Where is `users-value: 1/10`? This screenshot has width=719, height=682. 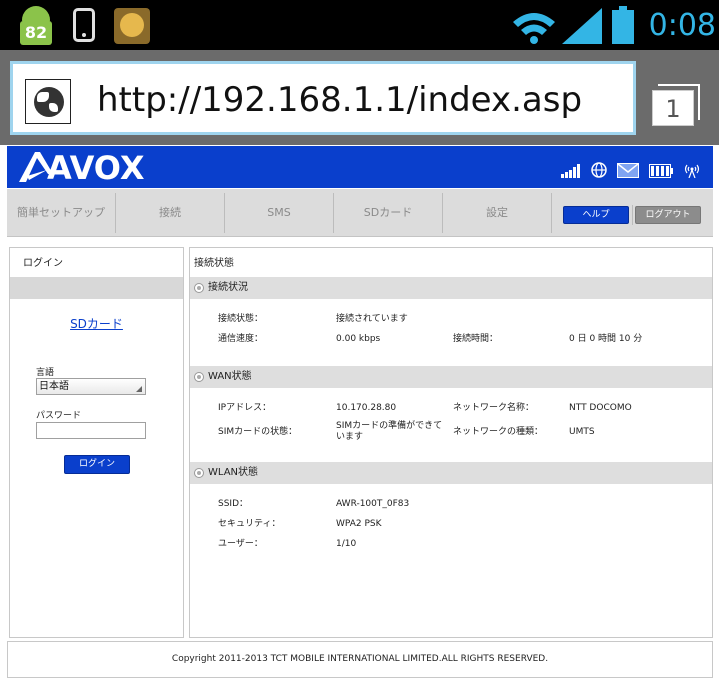
users-value: 1/10 is located at coordinates (346, 544).